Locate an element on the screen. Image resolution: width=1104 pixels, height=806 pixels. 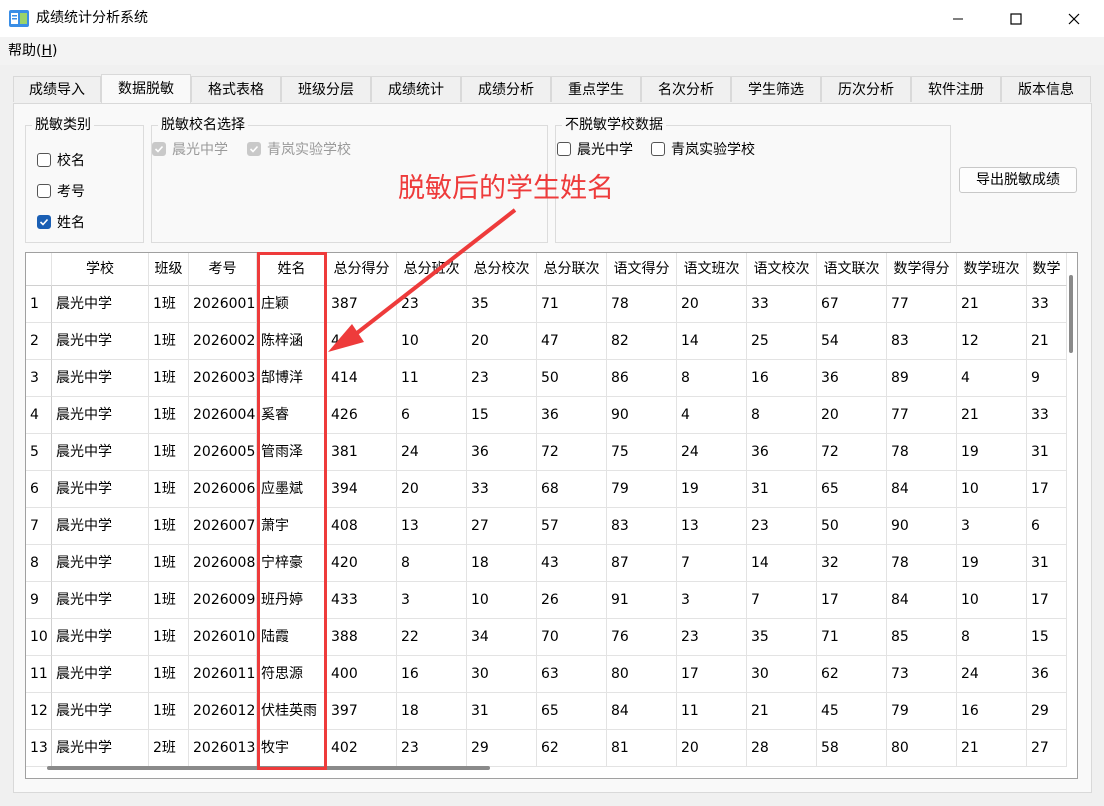
close-button is located at coordinates (1074, 18).